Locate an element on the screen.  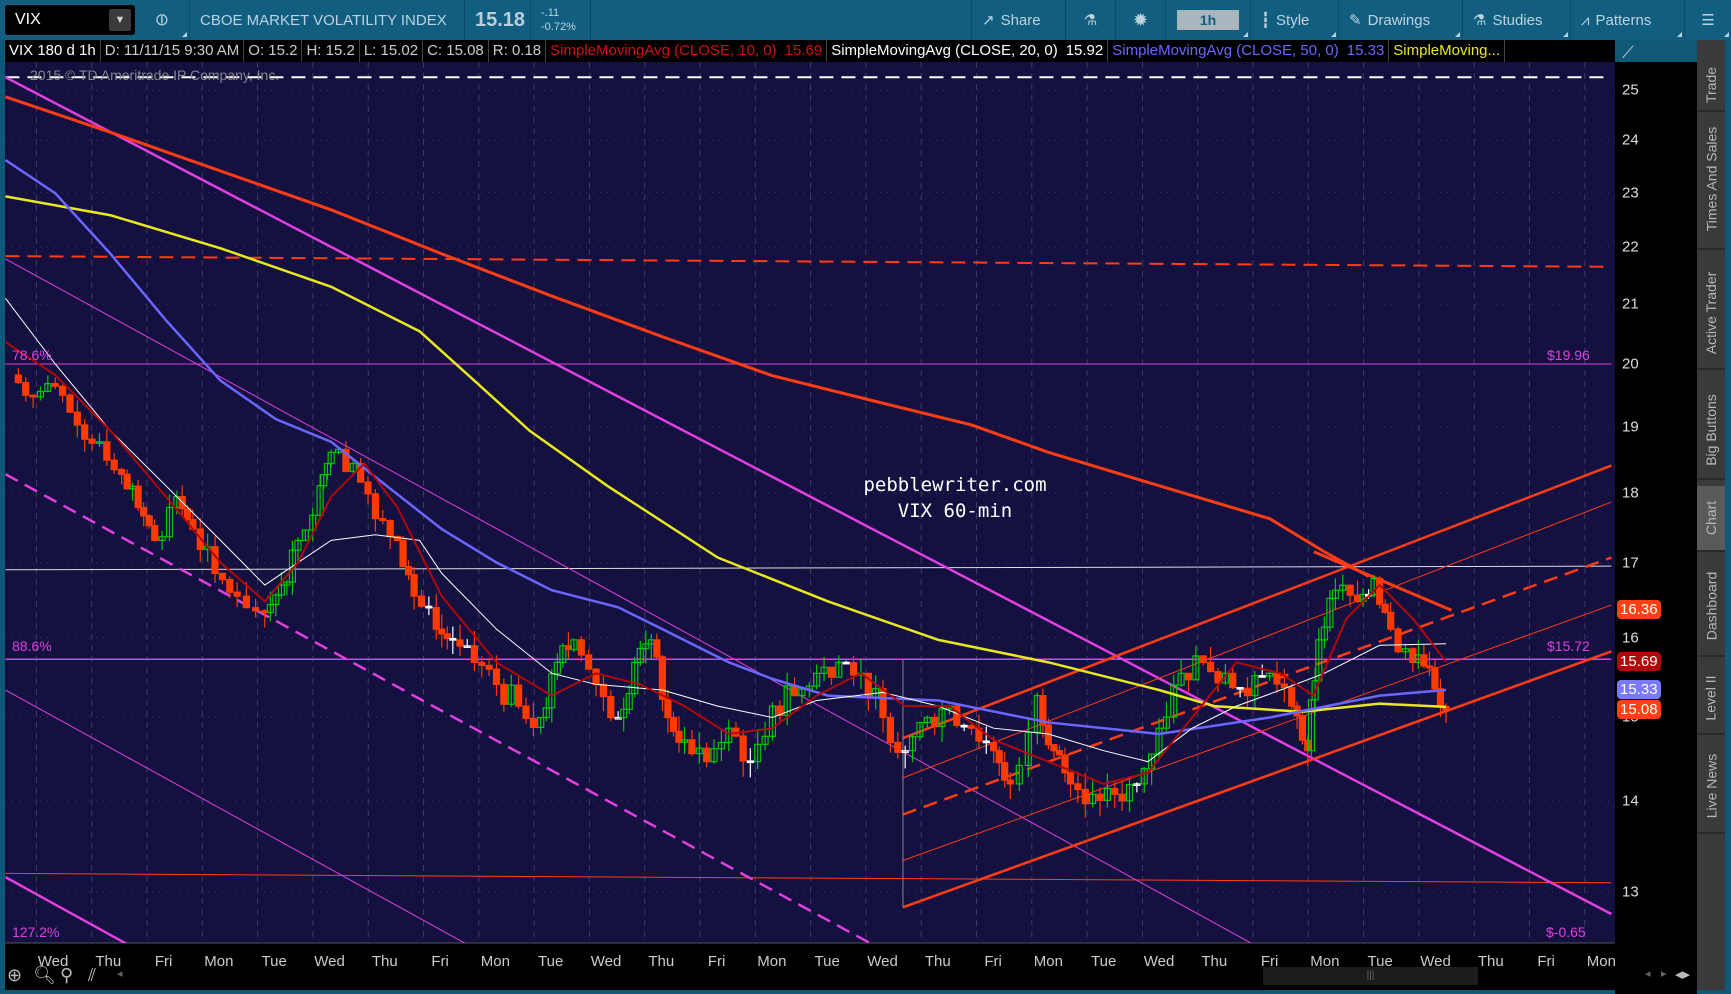
fib-1272-price: $-0.65 is located at coordinates (1566, 932).